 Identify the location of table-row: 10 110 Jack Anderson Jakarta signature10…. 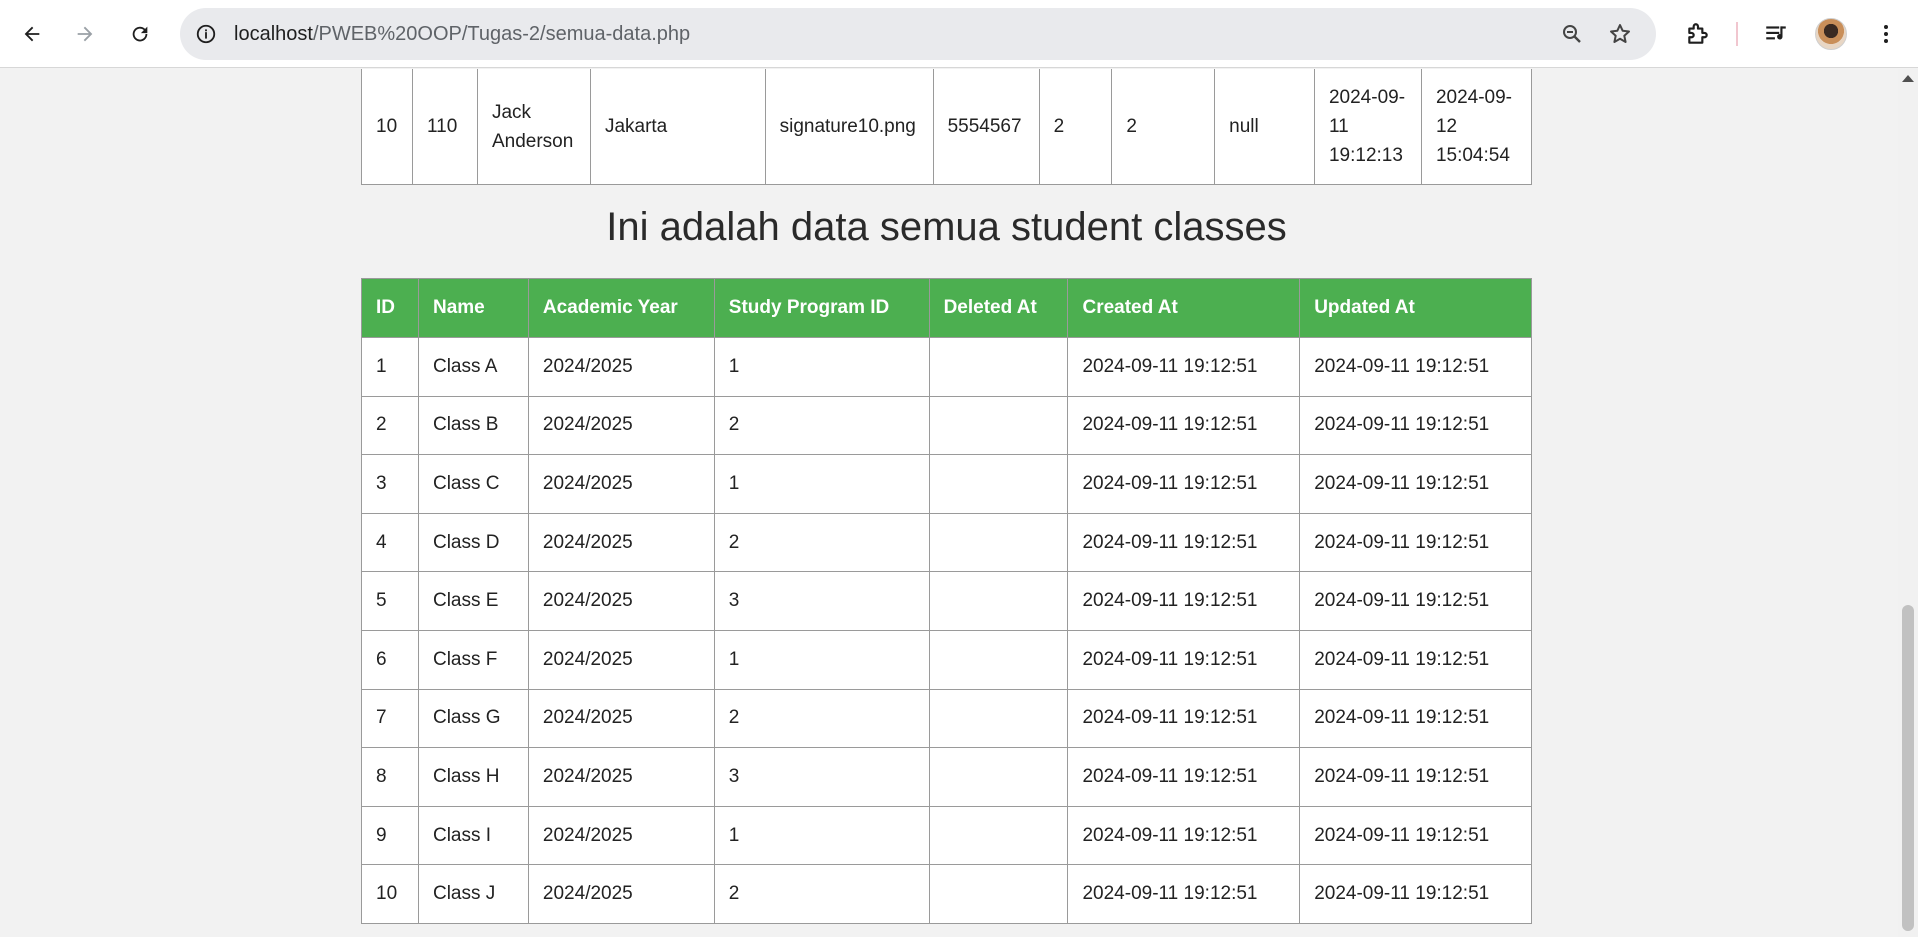
(947, 127).